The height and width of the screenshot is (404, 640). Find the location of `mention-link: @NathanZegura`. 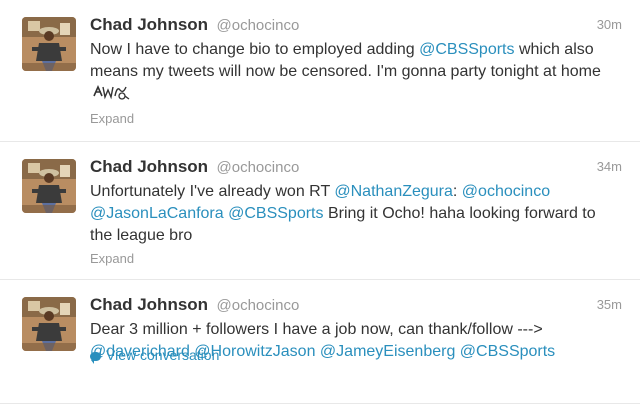

mention-link: @NathanZegura is located at coordinates (393, 191).